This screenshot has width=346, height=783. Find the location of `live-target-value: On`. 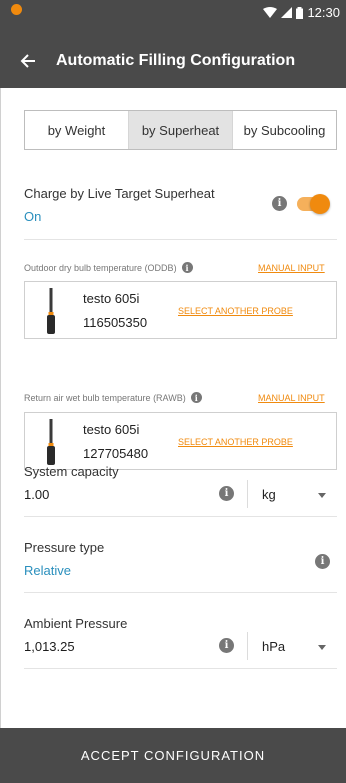

live-target-value: On is located at coordinates (33, 216).